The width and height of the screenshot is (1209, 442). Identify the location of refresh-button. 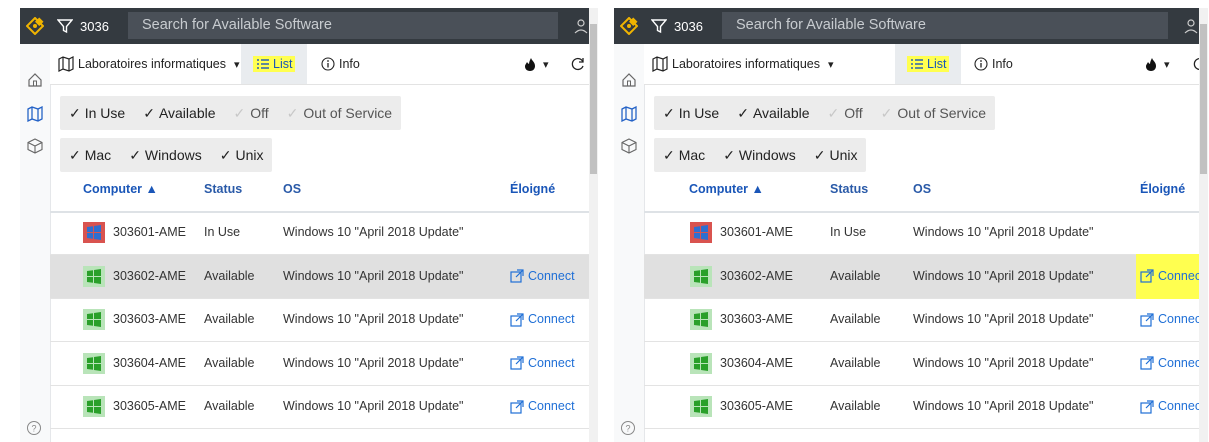
(578, 64).